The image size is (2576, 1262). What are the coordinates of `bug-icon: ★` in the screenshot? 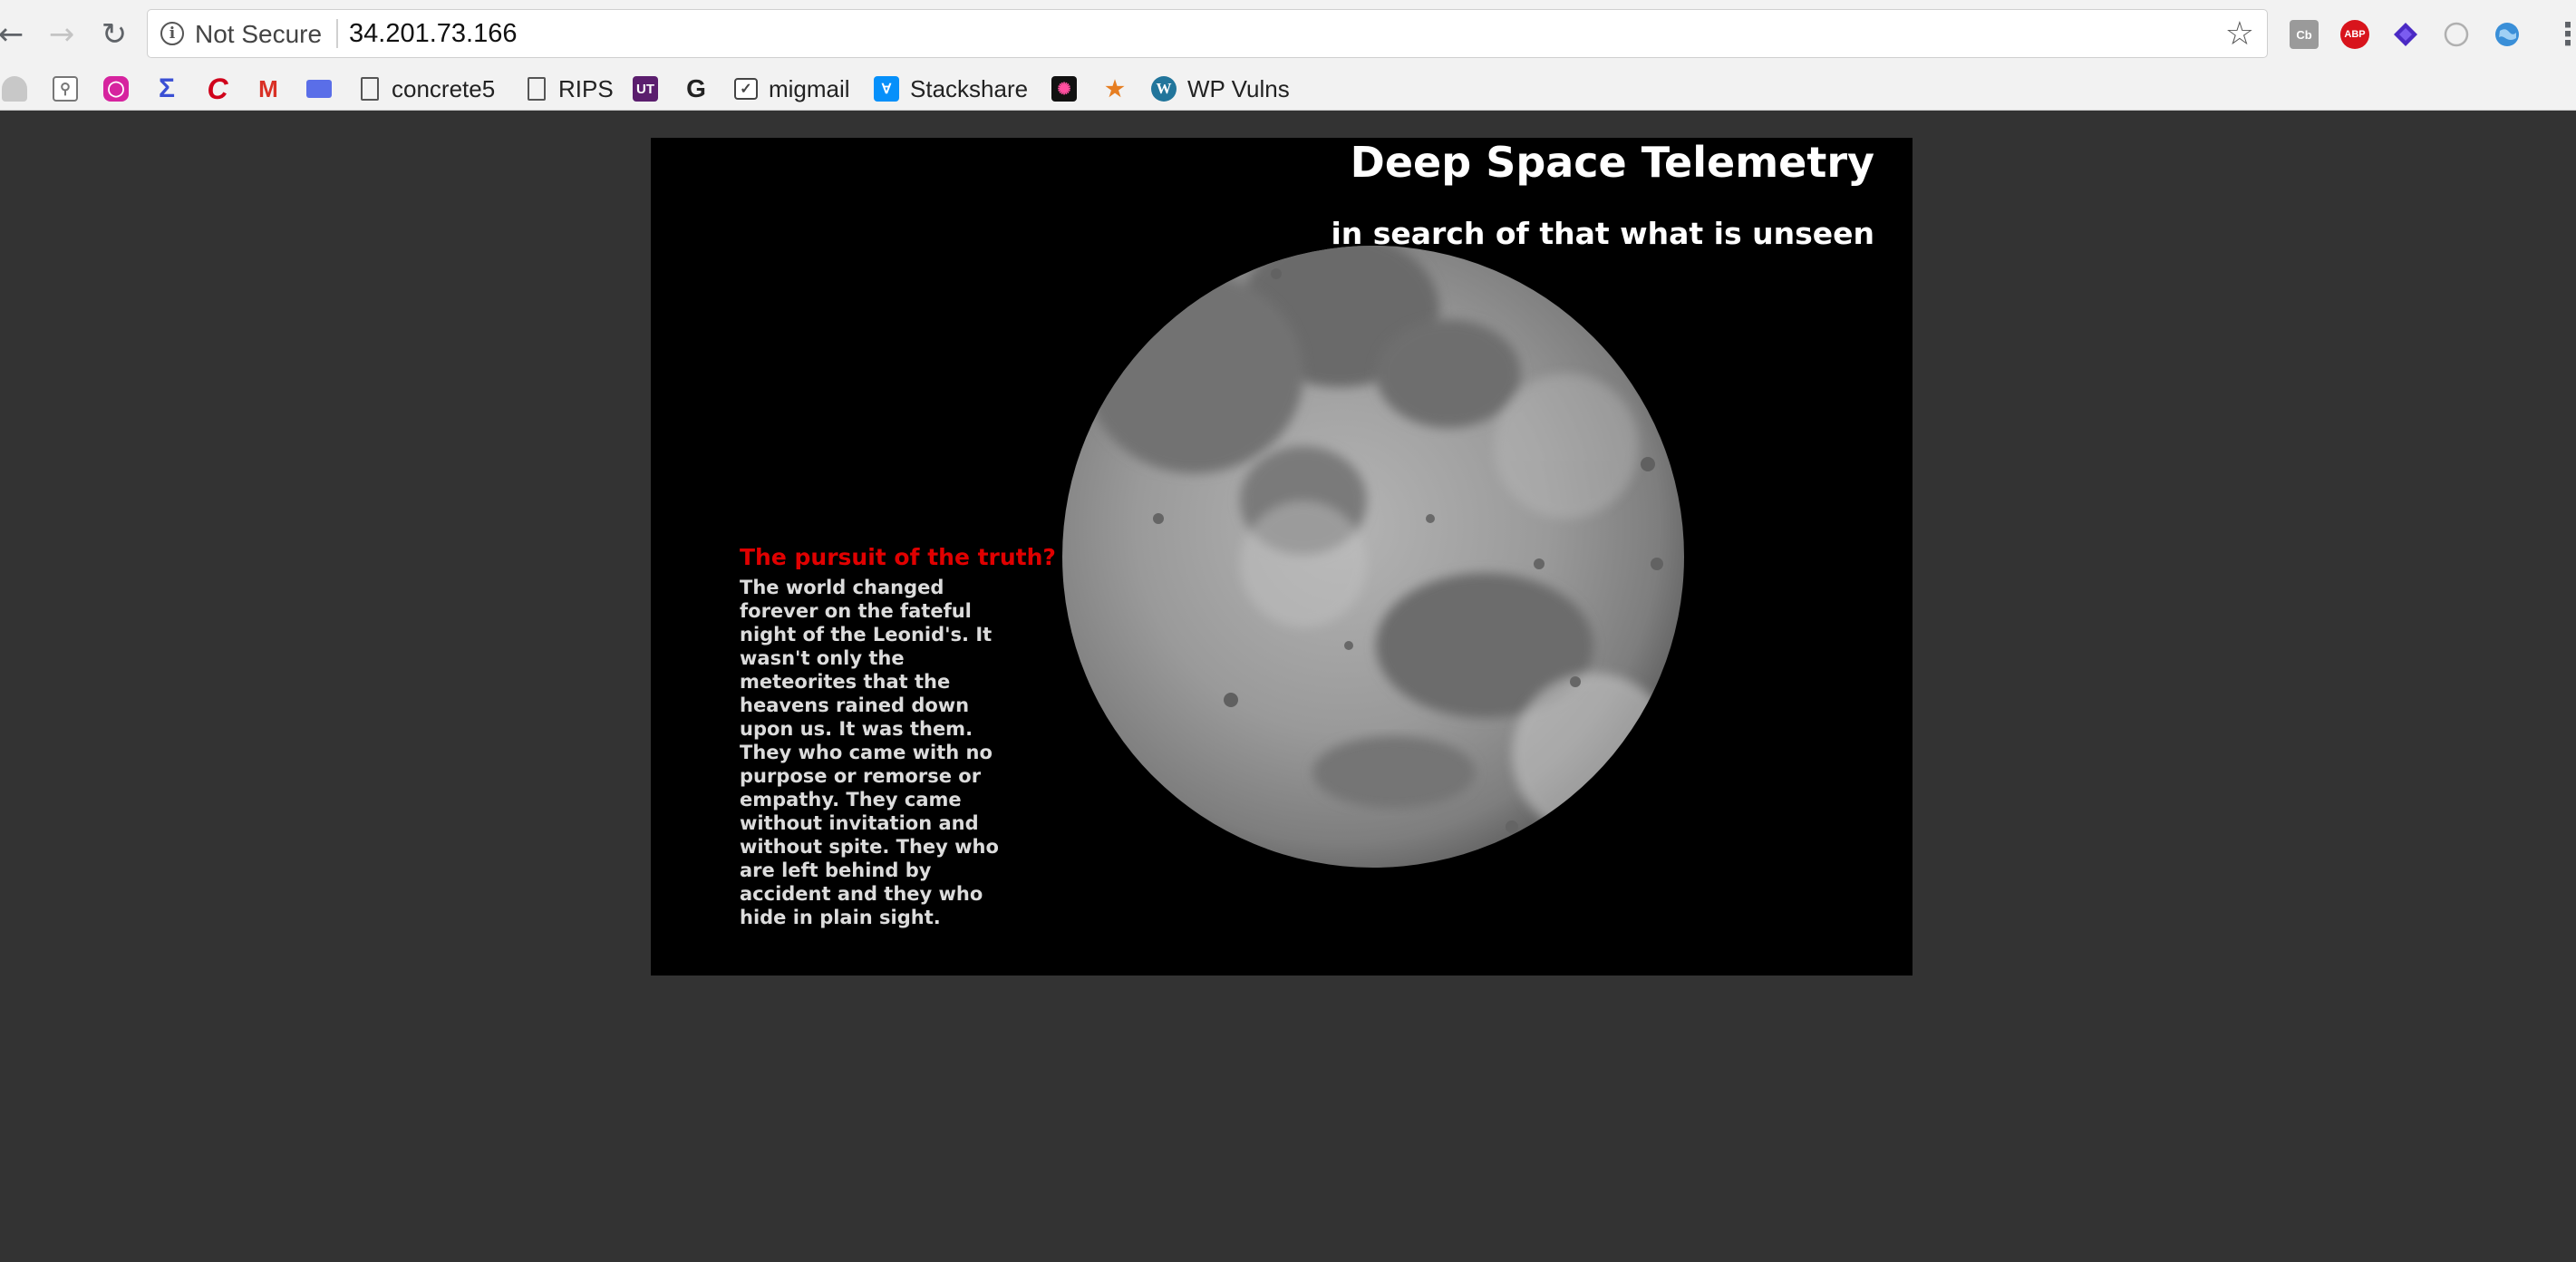 It's located at (1115, 89).